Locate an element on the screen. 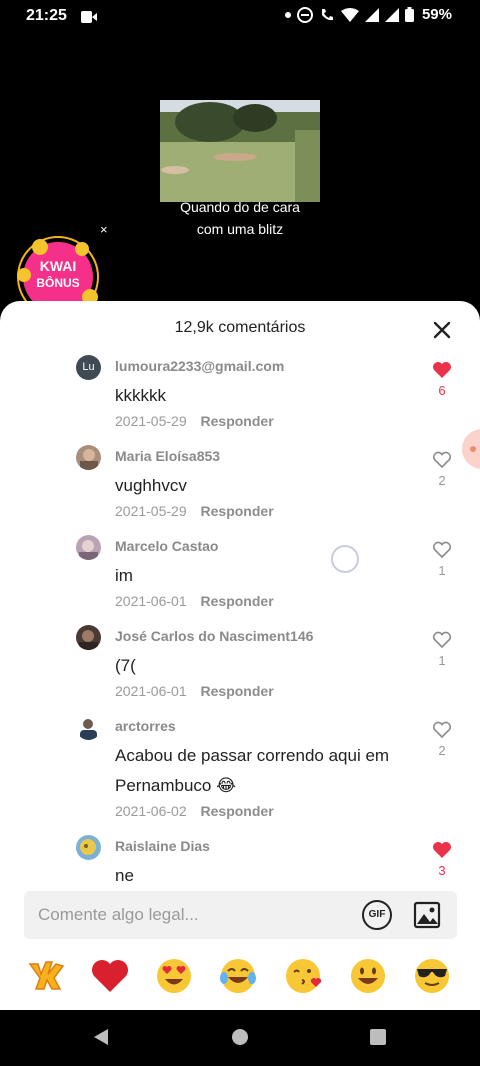 This screenshot has width=480, height=1066. image-icon is located at coordinates (427, 915).